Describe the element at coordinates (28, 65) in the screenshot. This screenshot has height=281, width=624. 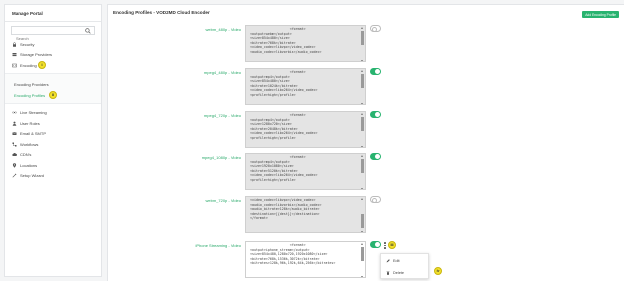
I see `sidebar-item-label: Encoding` at that location.